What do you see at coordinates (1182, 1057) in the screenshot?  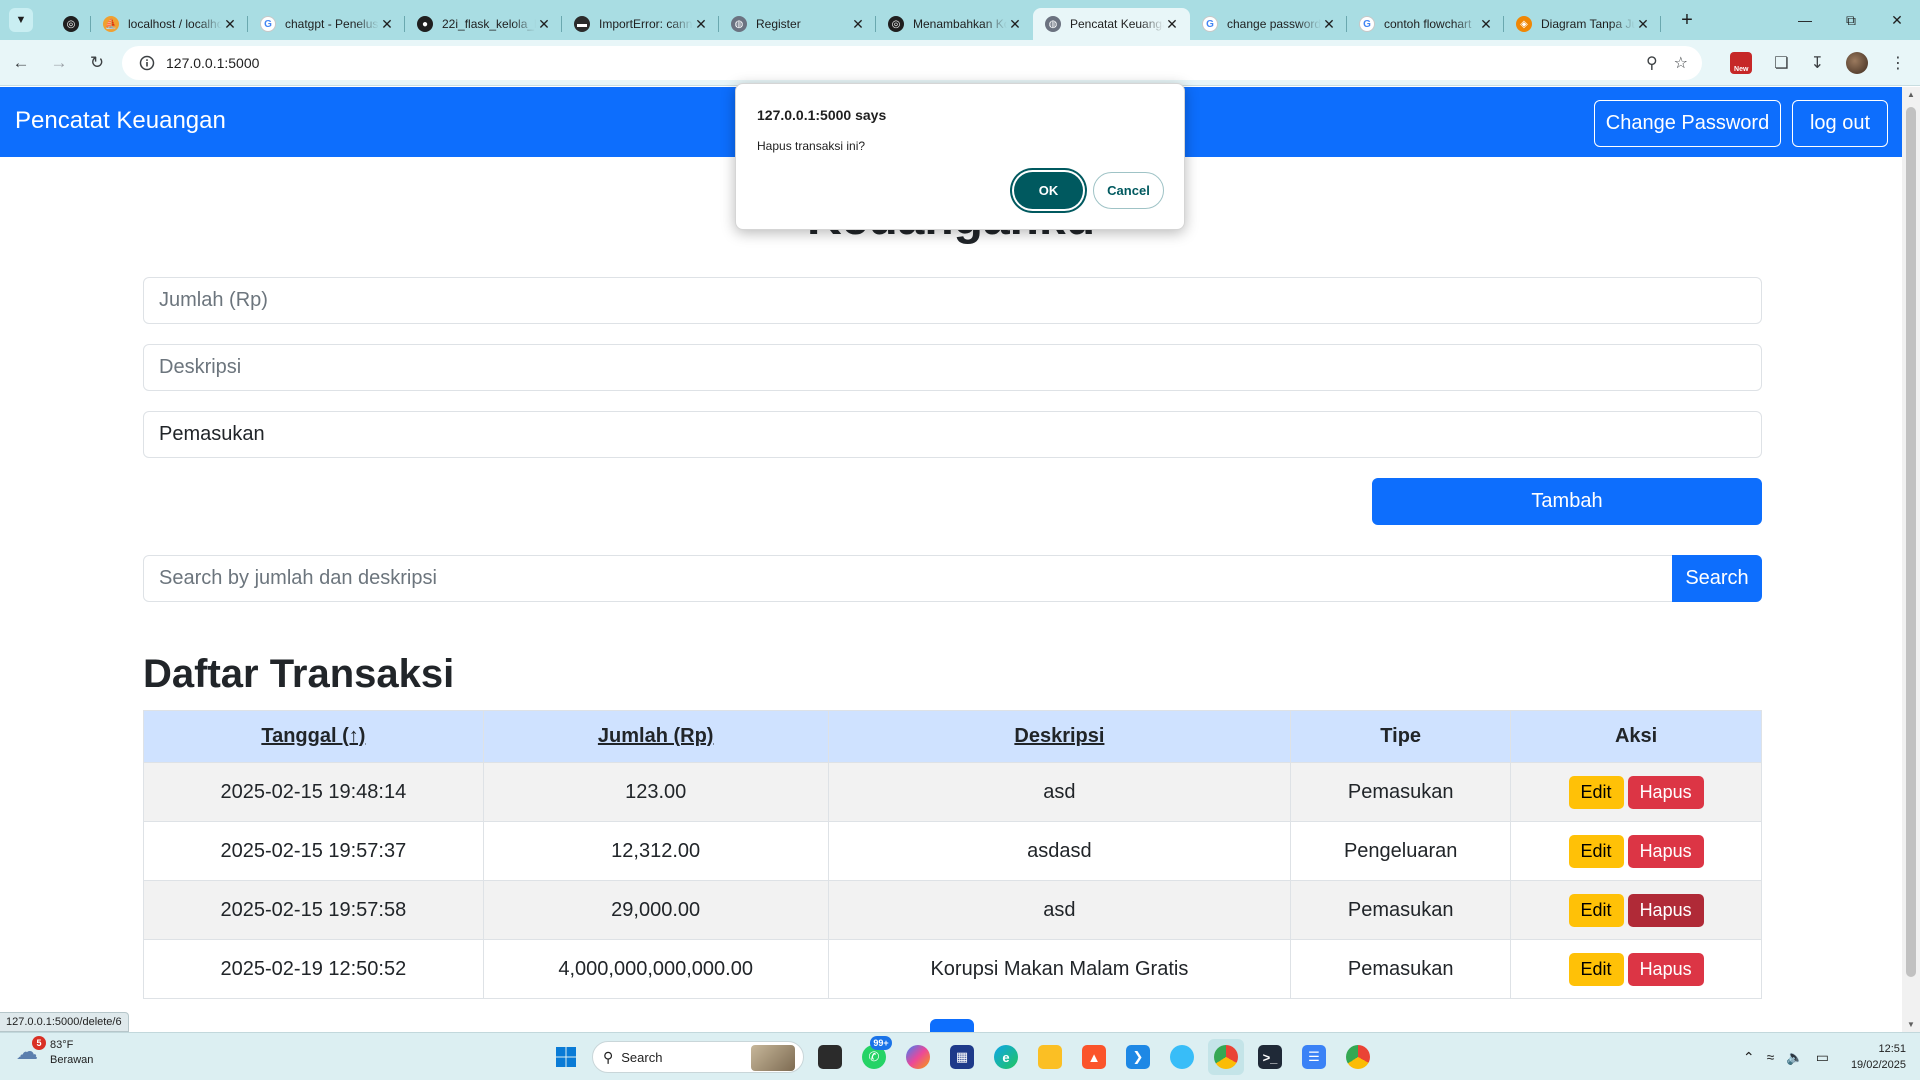 I see `taskbar-app-blue` at bounding box center [1182, 1057].